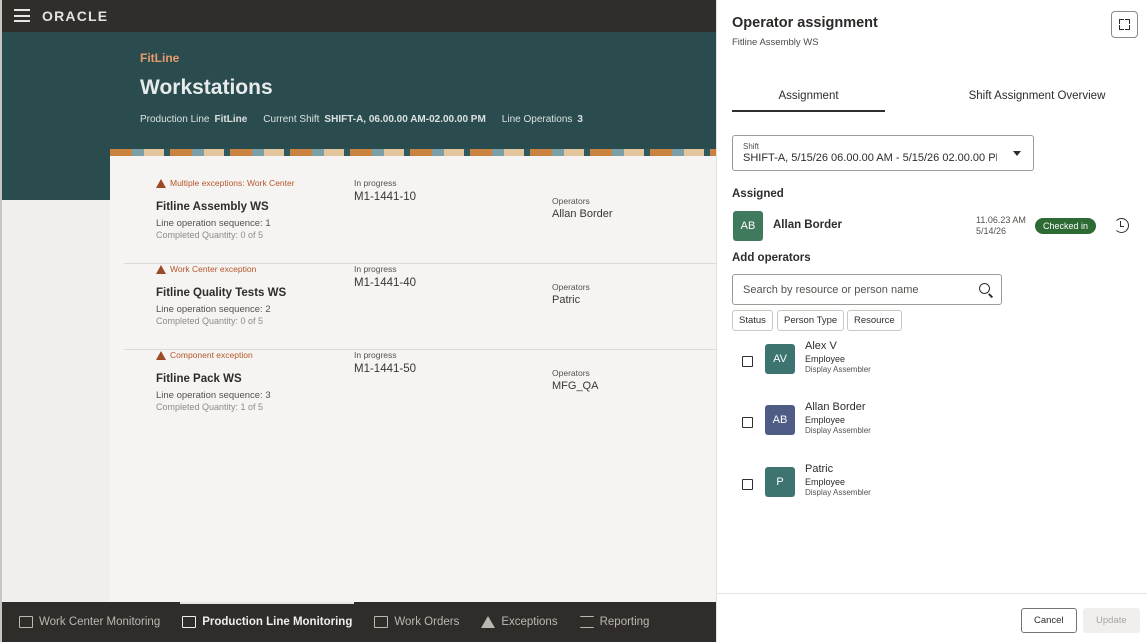 The image size is (1147, 642). I want to click on search-input, so click(857, 290).